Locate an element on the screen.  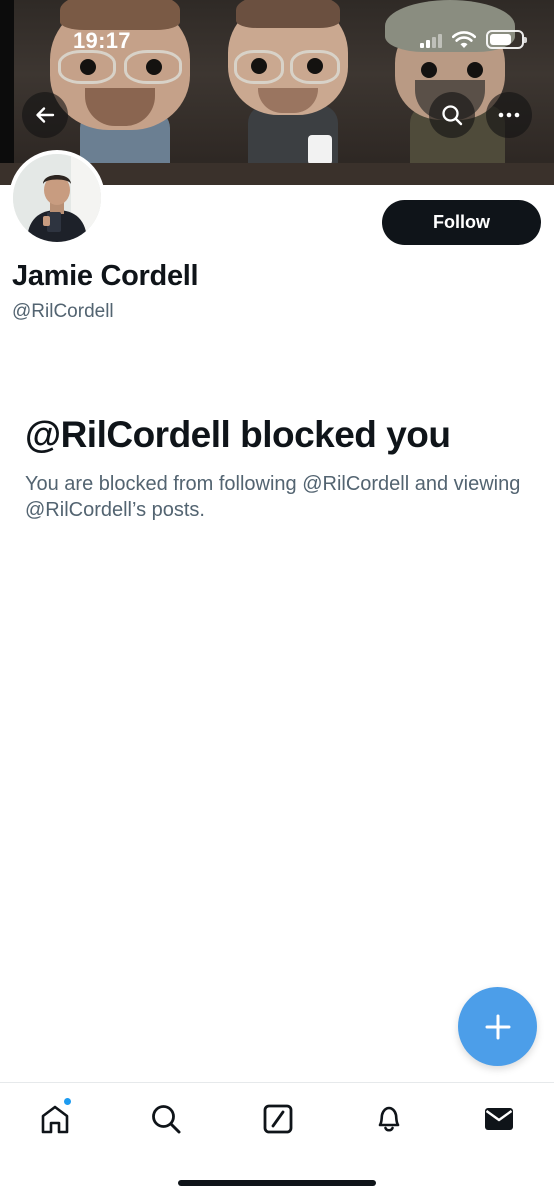
home-icon is located at coordinates (55, 1119).